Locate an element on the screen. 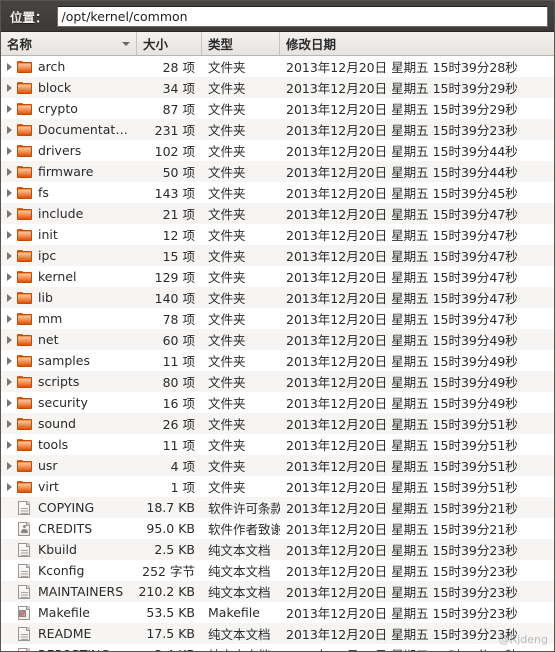 This screenshot has width=555, height=652. file-row: ipc 15 项文件夹 2013年12月20日 星期五 15时39分47秒 is located at coordinates (277, 255).